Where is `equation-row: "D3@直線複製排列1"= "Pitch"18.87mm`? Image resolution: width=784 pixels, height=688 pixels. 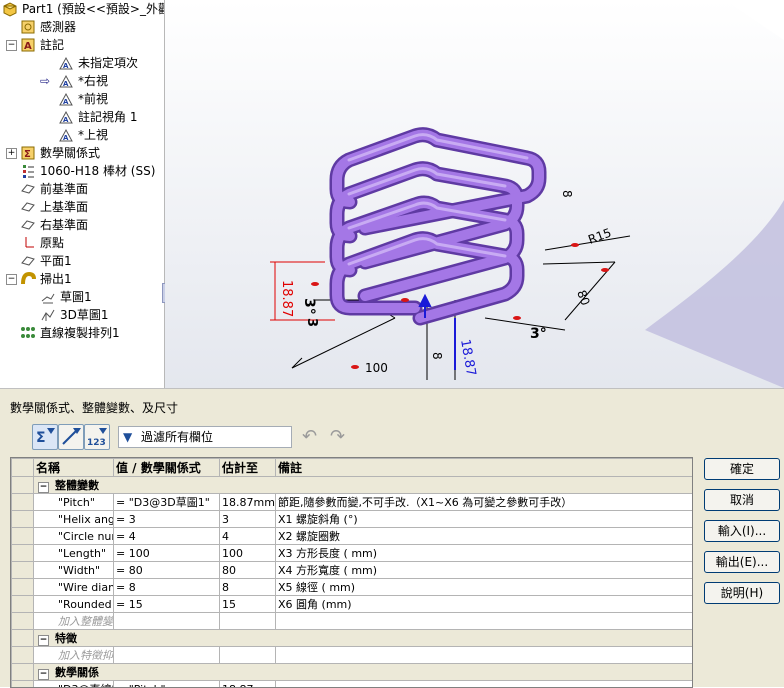 equation-row: "D3@直線複製排列1"= "Pitch"18.87mm is located at coordinates (352, 684).